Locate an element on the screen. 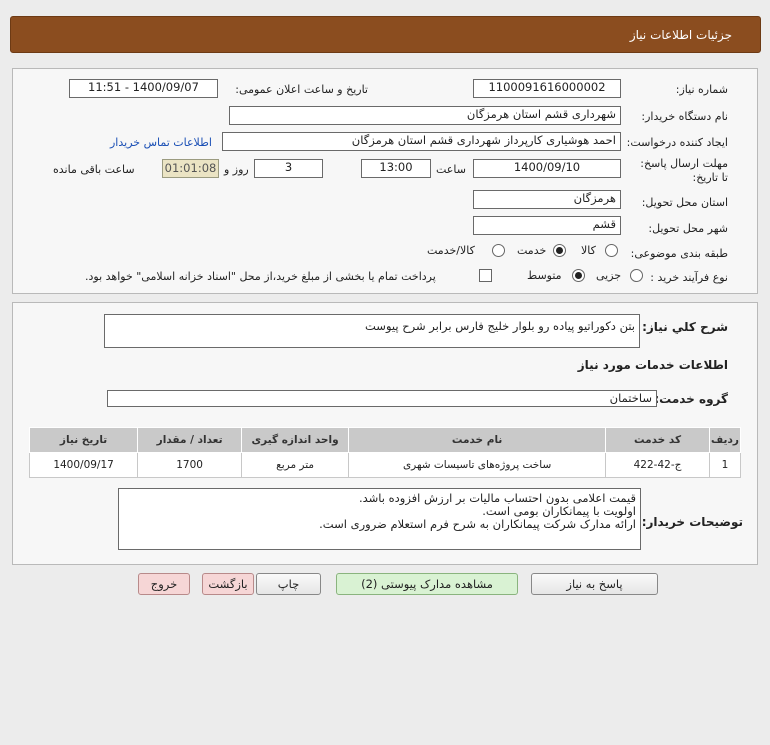  deadline-time-label: ساعت is located at coordinates (451, 169).